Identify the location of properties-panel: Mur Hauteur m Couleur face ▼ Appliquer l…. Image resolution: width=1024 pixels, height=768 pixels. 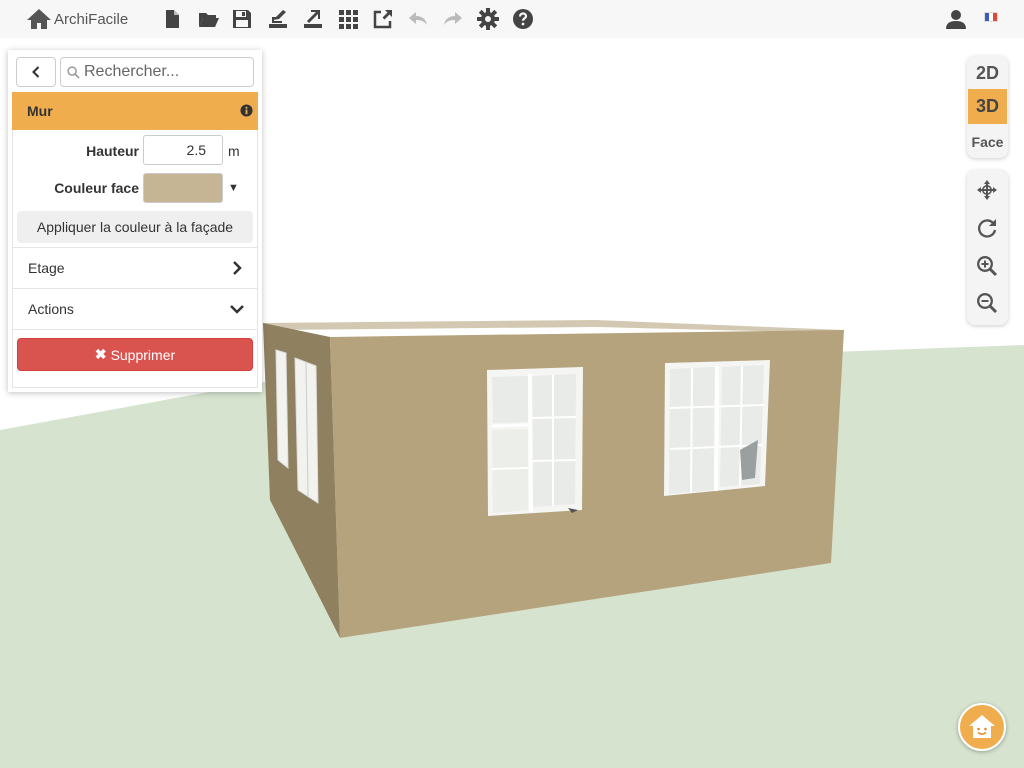
(135, 221).